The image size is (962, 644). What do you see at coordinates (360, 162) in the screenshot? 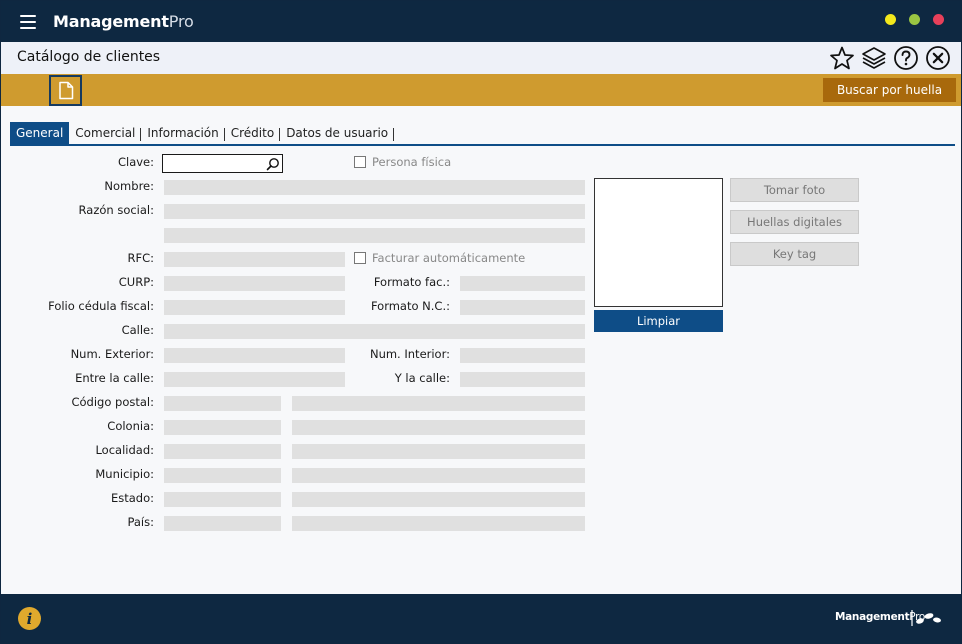
I see `persona-fisica-checkbox` at bounding box center [360, 162].